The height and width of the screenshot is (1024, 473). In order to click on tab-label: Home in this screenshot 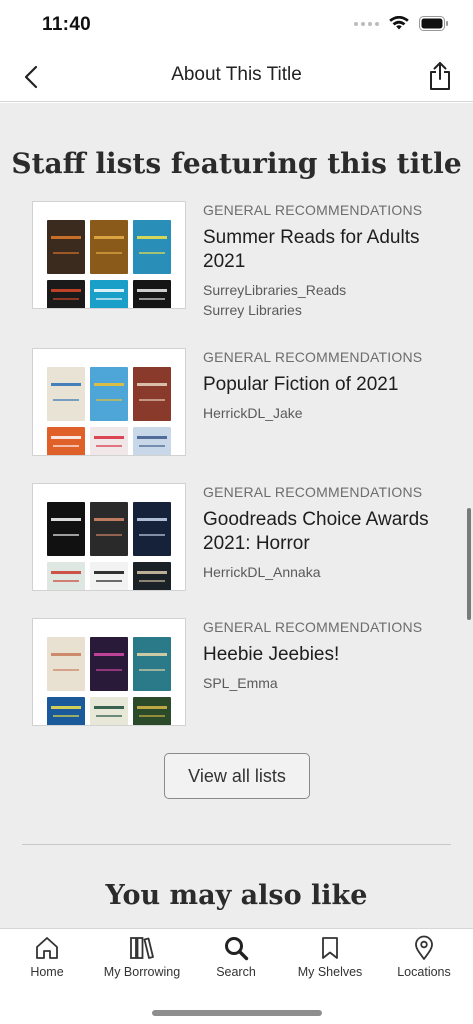, I will do `click(47, 972)`.